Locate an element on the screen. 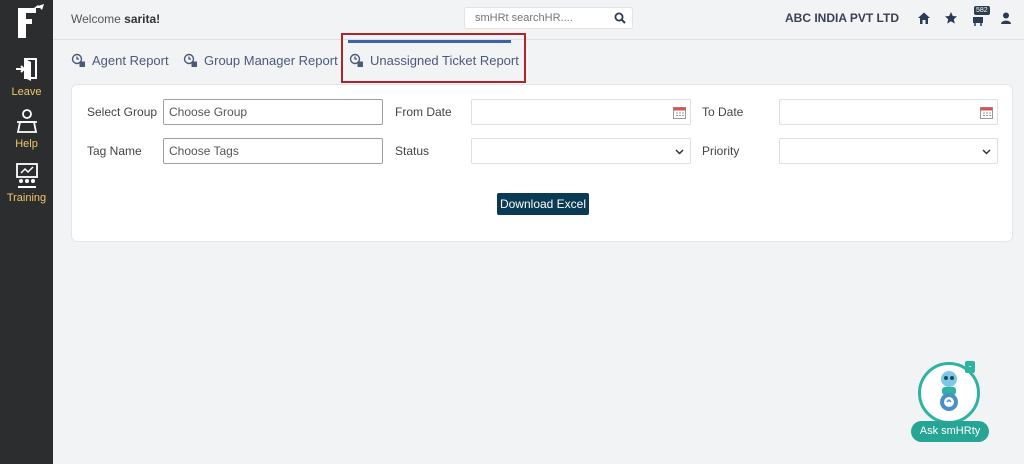 Image resolution: width=1024 pixels, height=464 pixels. status-select is located at coordinates (581, 151).